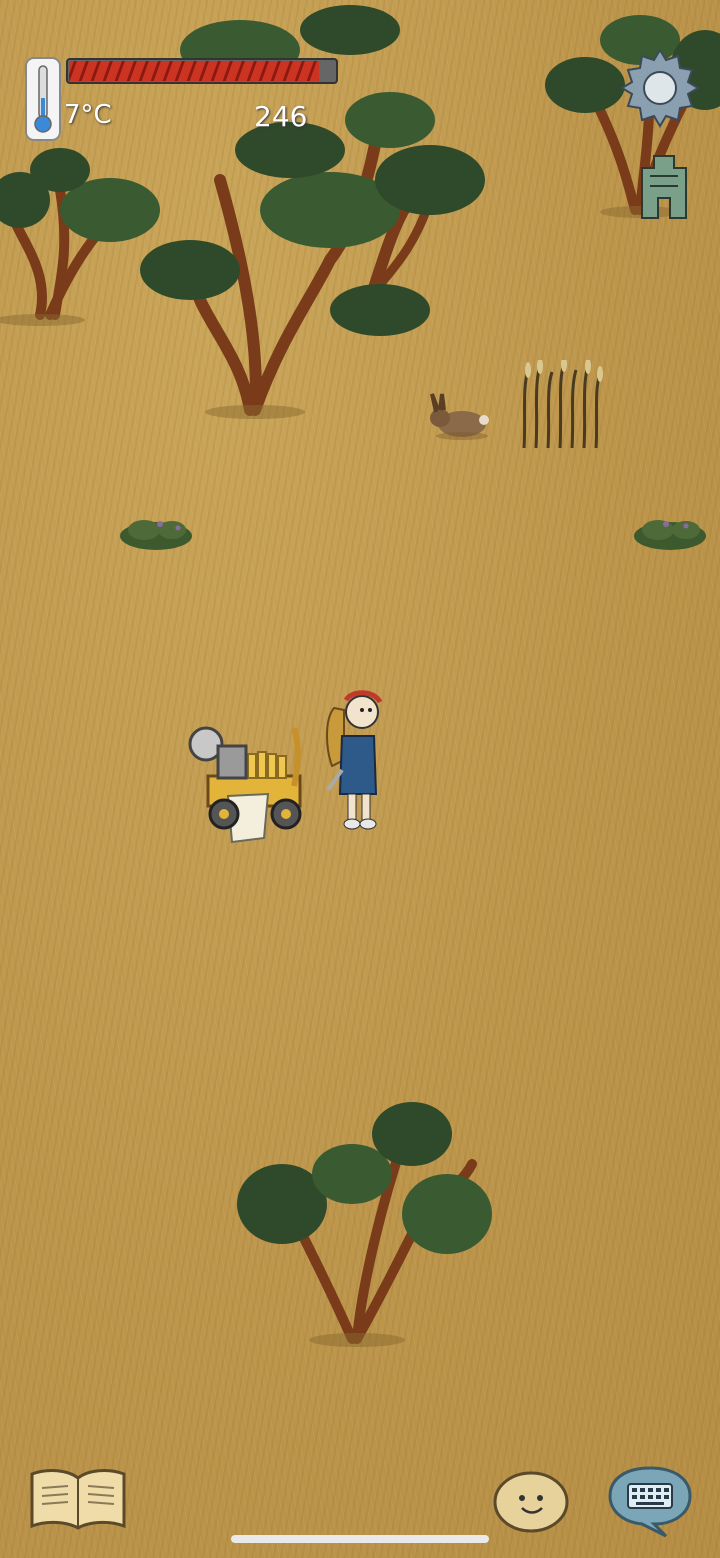 The width and height of the screenshot is (720, 1558). I want to click on totem-icon, so click(664, 187).